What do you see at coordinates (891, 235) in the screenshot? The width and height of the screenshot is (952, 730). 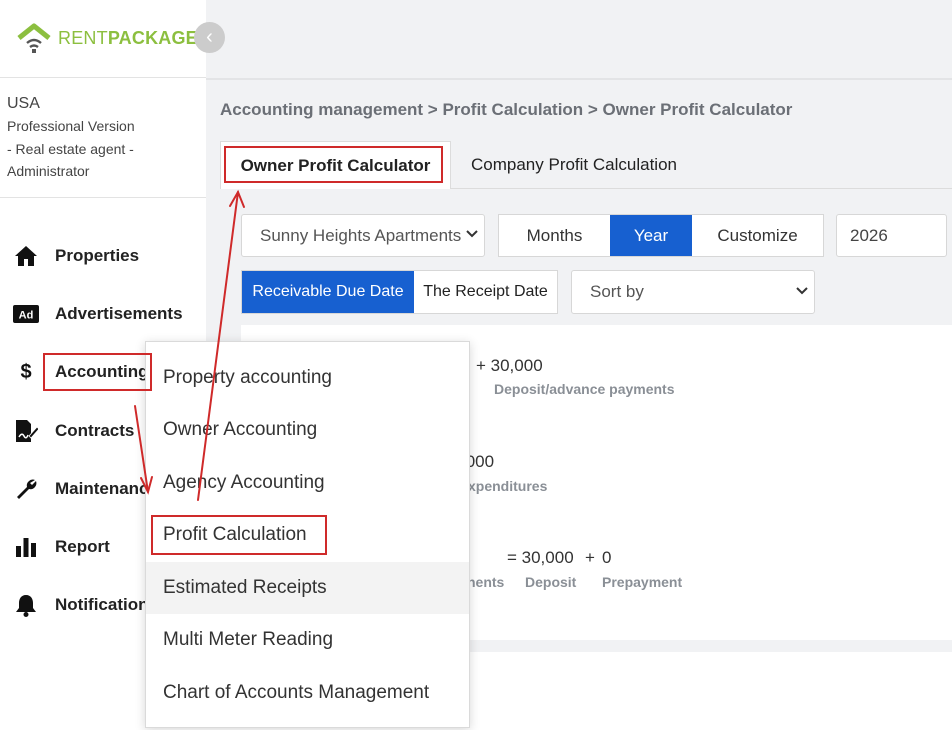 I see `year-input: 2026` at bounding box center [891, 235].